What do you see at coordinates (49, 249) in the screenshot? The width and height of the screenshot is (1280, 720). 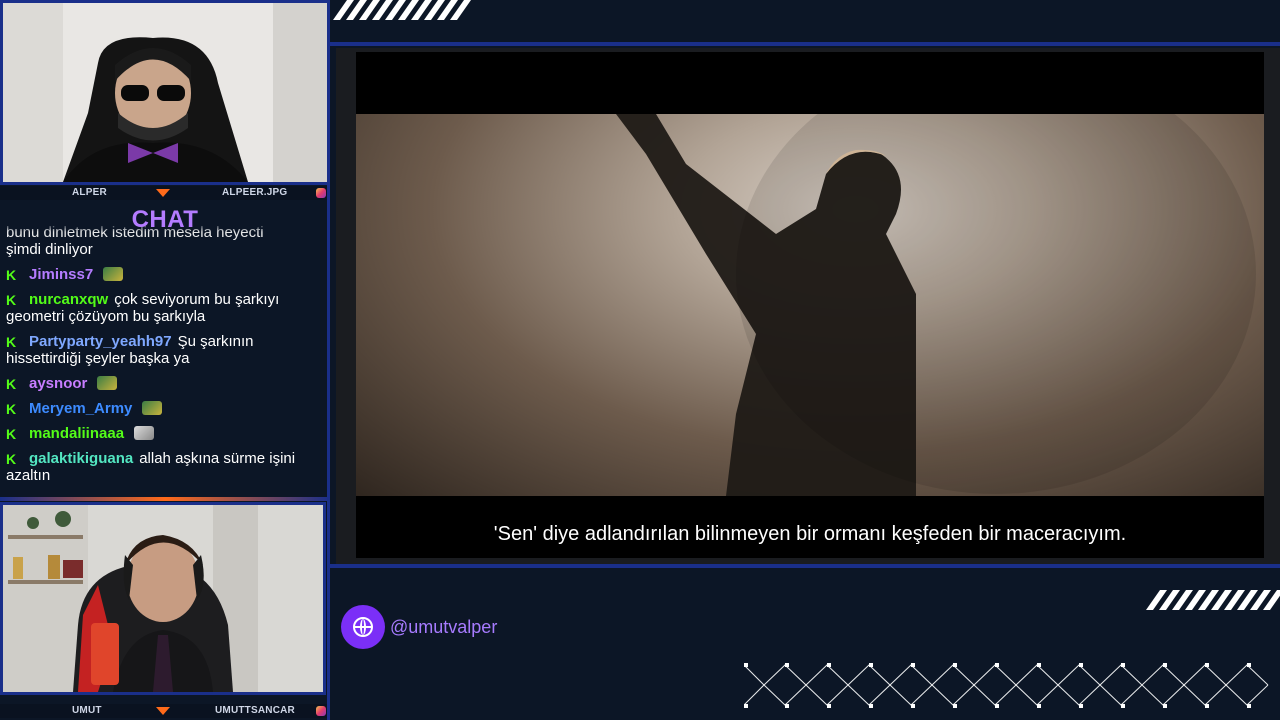 I see `chat-message-text: şimdi dinliyor` at bounding box center [49, 249].